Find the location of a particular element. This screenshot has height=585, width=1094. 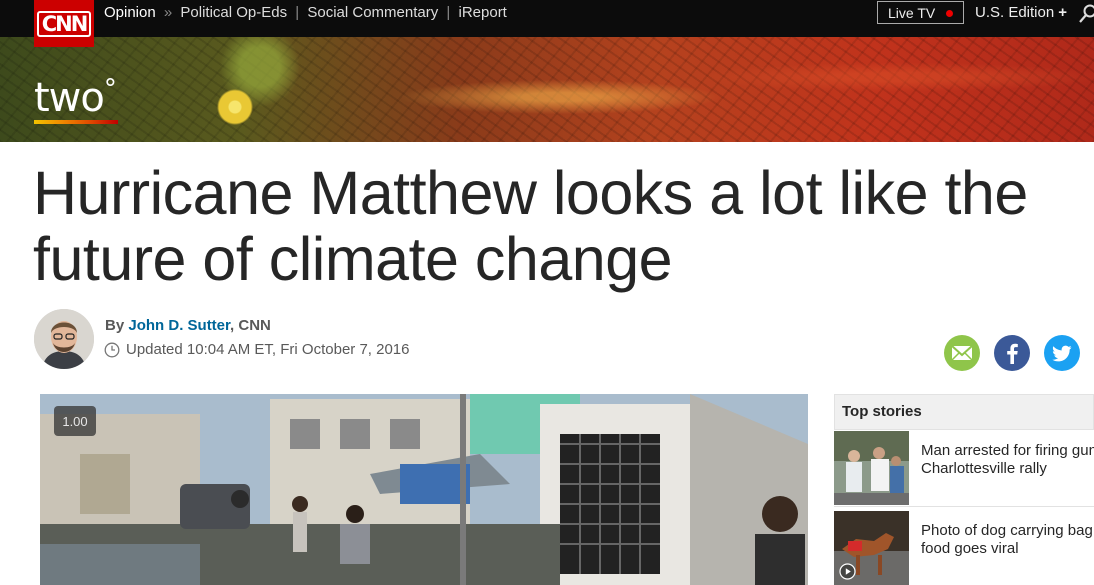

share-facebook-button is located at coordinates (1012, 353).